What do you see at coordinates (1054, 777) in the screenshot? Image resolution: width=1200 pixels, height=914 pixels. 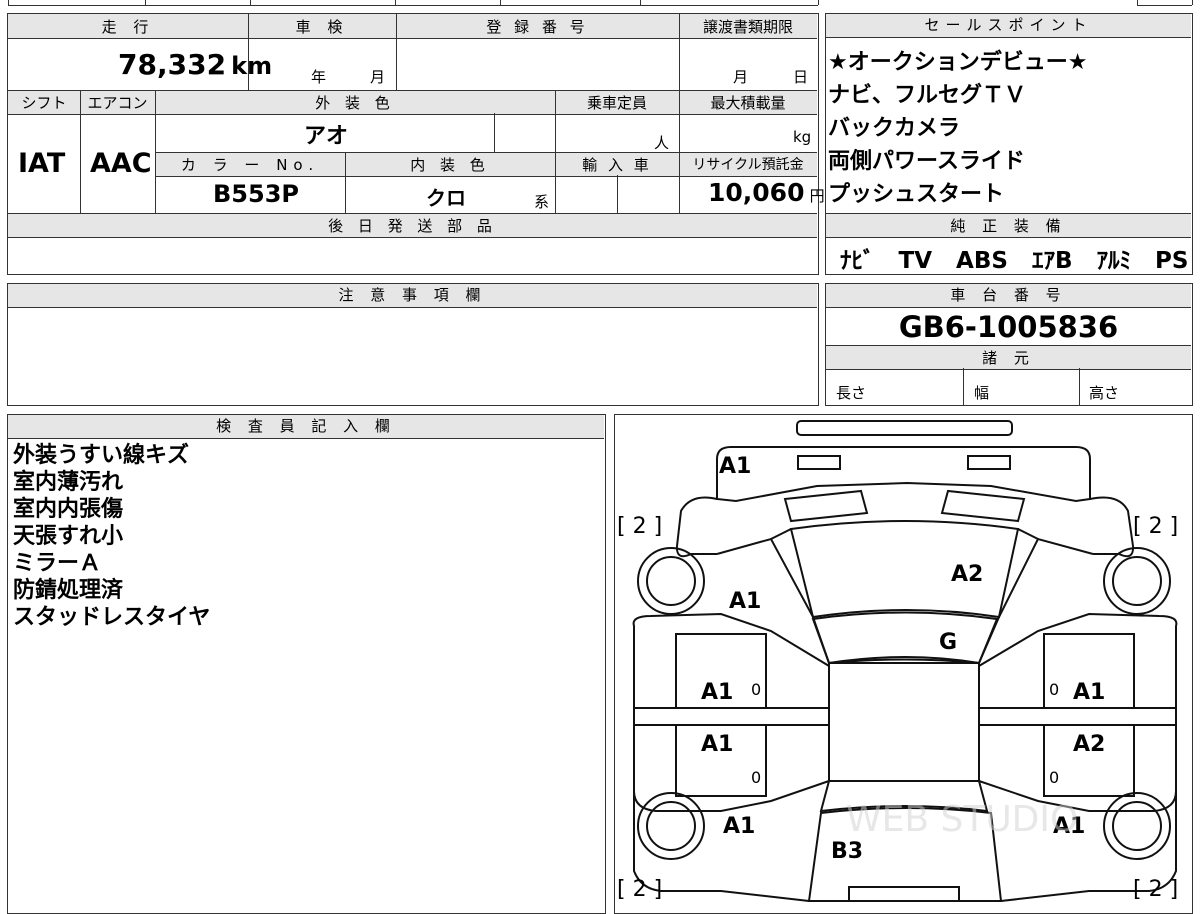 I see `right-rear-door-zero: 0` at bounding box center [1054, 777].